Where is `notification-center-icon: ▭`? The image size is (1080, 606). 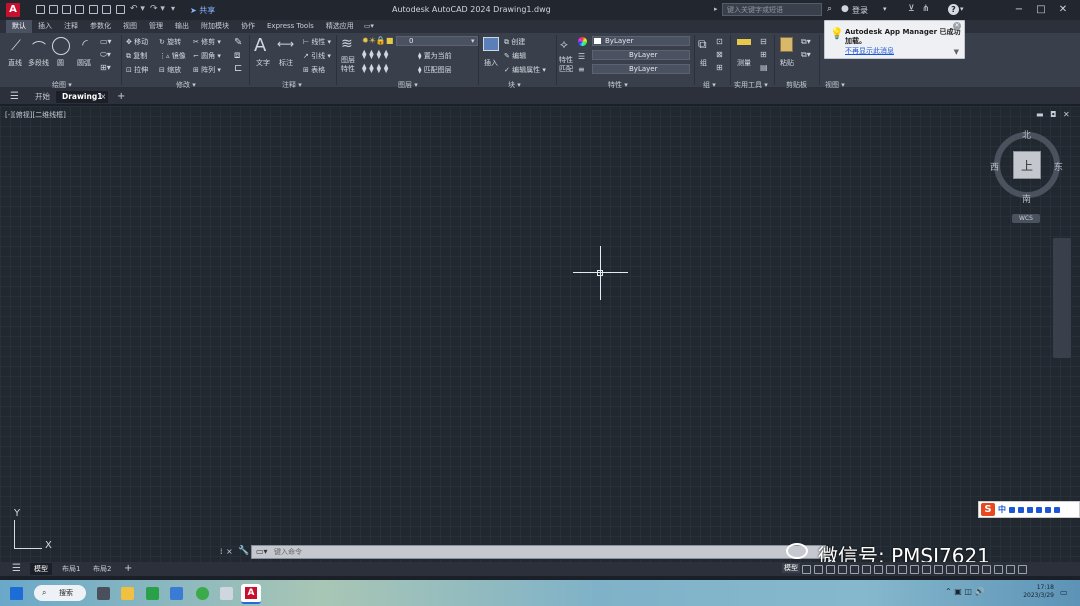
notification-center-icon: ▭ is located at coordinates (1064, 592).